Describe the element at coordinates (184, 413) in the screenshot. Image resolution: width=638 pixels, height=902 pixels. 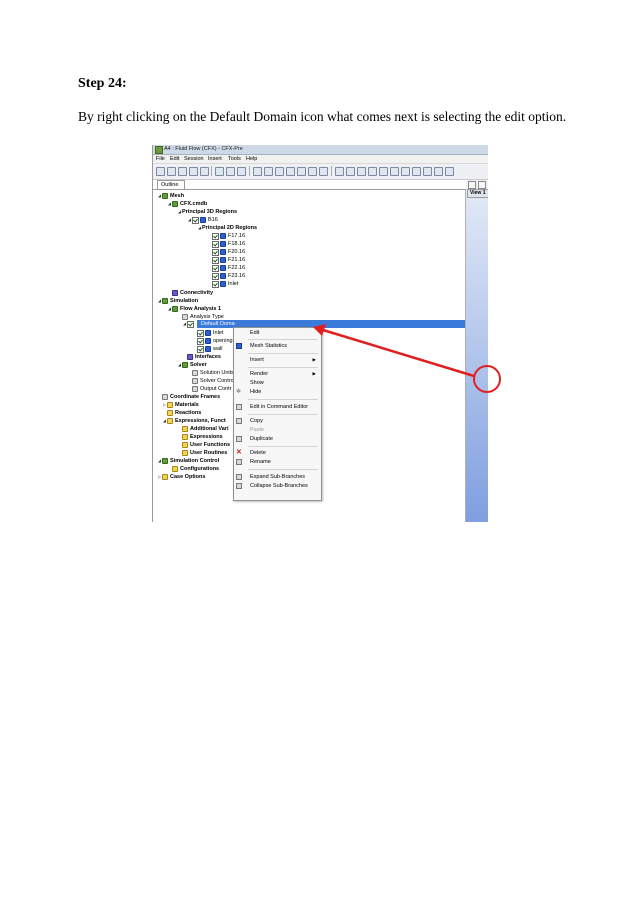
I see `tree-item-reactions: Reactions` at that location.